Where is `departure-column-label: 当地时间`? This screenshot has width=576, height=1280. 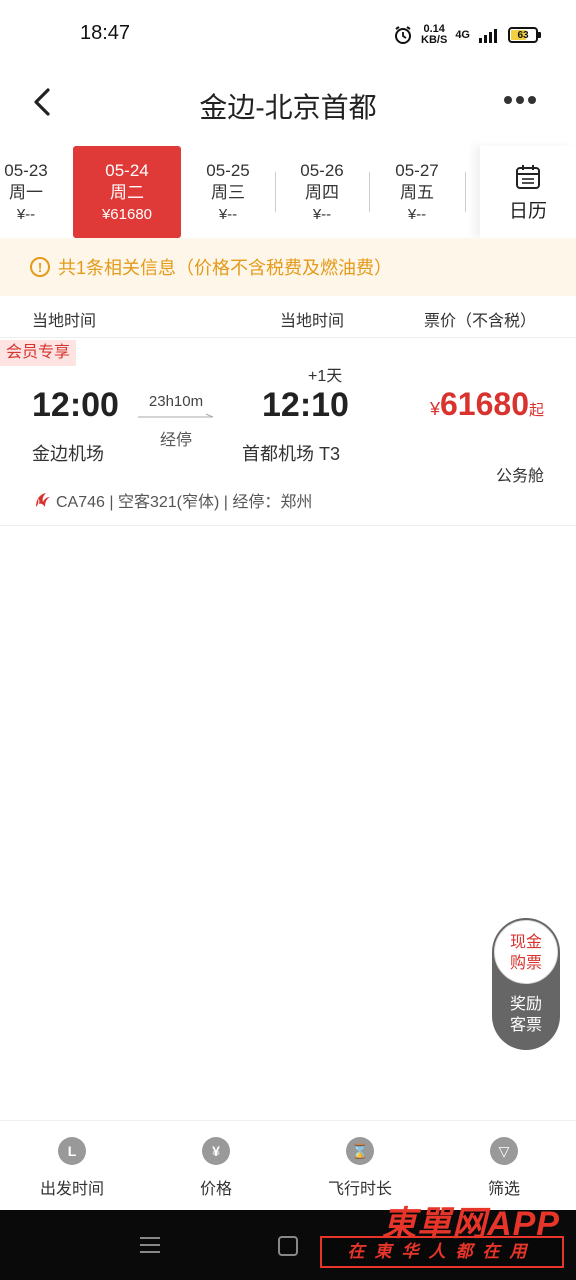
departure-column-label: 当地时间 is located at coordinates (64, 321).